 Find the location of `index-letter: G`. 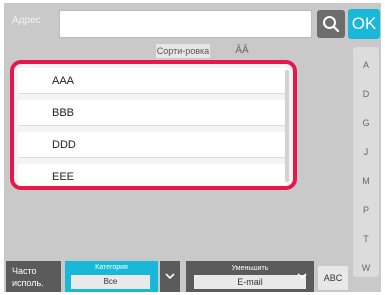

index-letter: G is located at coordinates (366, 123).